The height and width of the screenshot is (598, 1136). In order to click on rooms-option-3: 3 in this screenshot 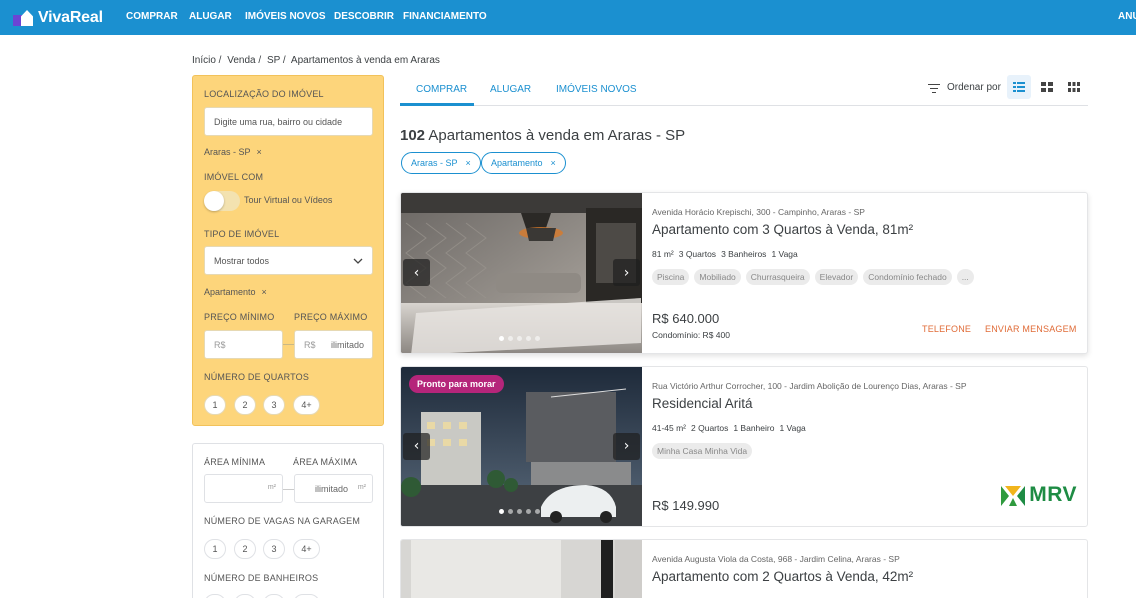, I will do `click(274, 405)`.